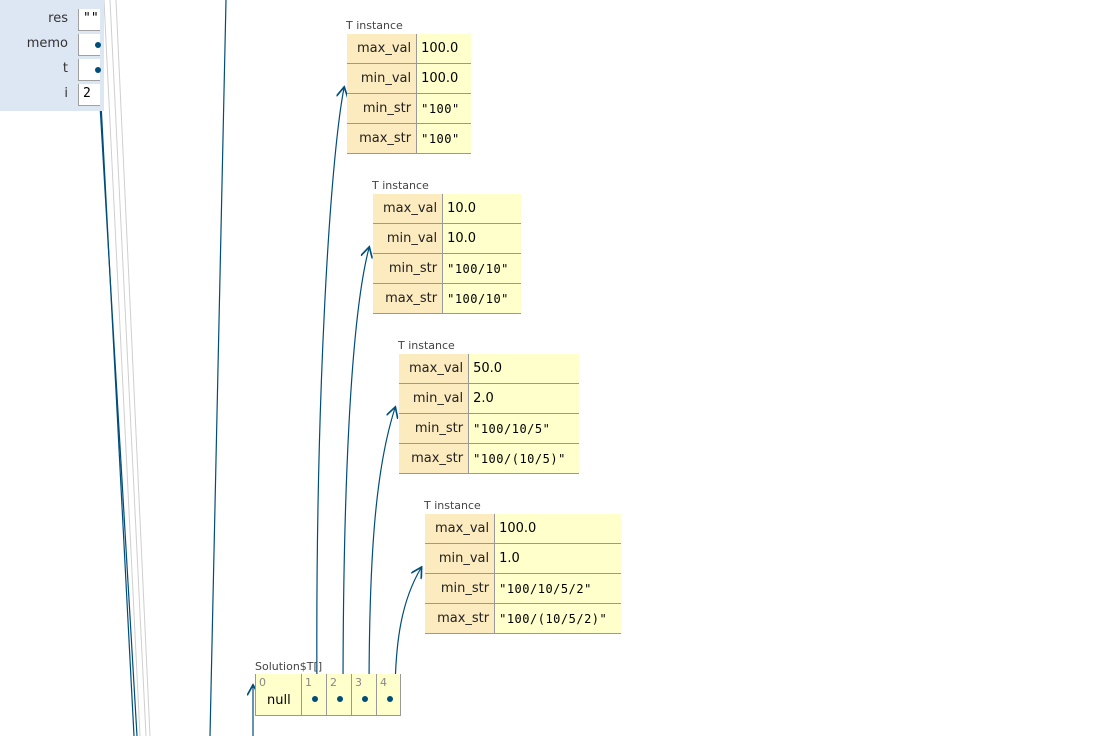  I want to click on field-value: 50.0, so click(524, 369).